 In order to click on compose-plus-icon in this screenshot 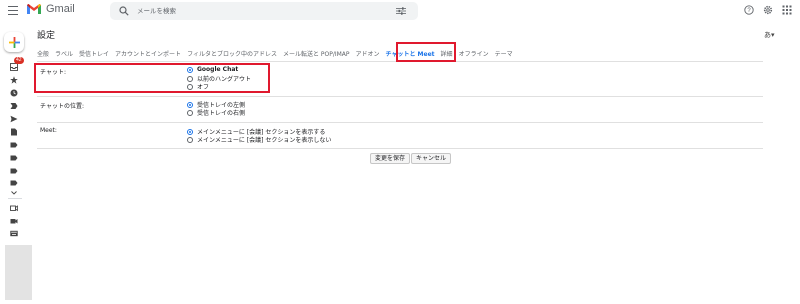, I will do `click(14, 42)`.